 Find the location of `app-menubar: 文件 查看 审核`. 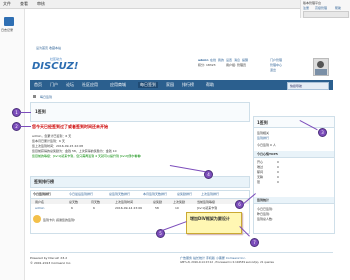

app-menubar: 文件 查看 审核 is located at coordinates (175, 4).